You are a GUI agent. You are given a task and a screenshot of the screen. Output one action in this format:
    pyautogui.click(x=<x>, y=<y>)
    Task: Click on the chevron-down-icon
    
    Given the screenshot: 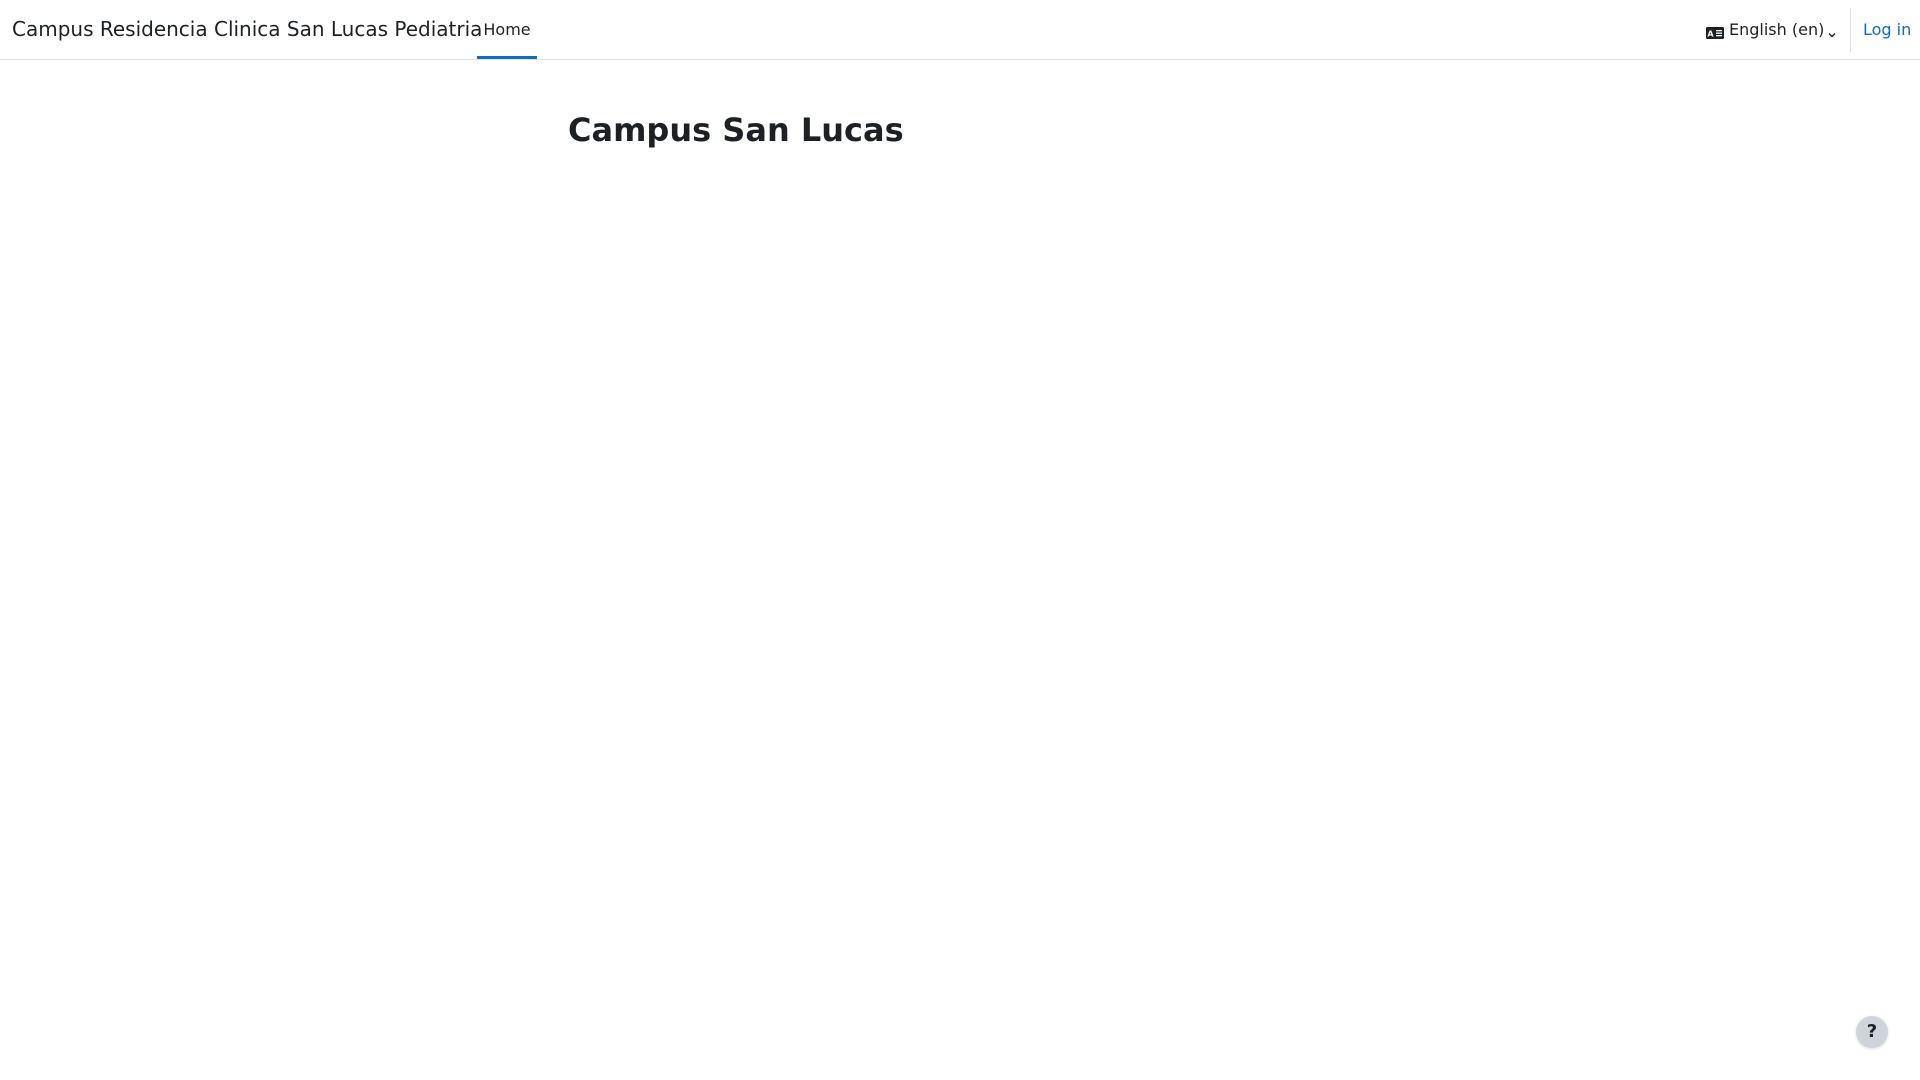 What is the action you would take?
    pyautogui.click(x=1832, y=31)
    